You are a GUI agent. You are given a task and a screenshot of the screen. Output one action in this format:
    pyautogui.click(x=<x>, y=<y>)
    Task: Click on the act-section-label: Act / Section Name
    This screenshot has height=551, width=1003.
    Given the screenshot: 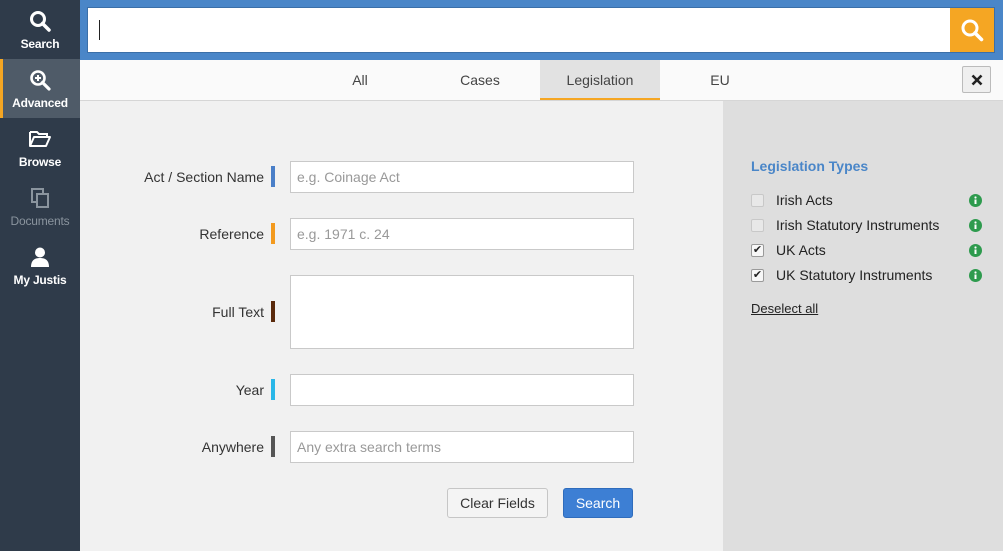 What is the action you would take?
    pyautogui.click(x=204, y=177)
    